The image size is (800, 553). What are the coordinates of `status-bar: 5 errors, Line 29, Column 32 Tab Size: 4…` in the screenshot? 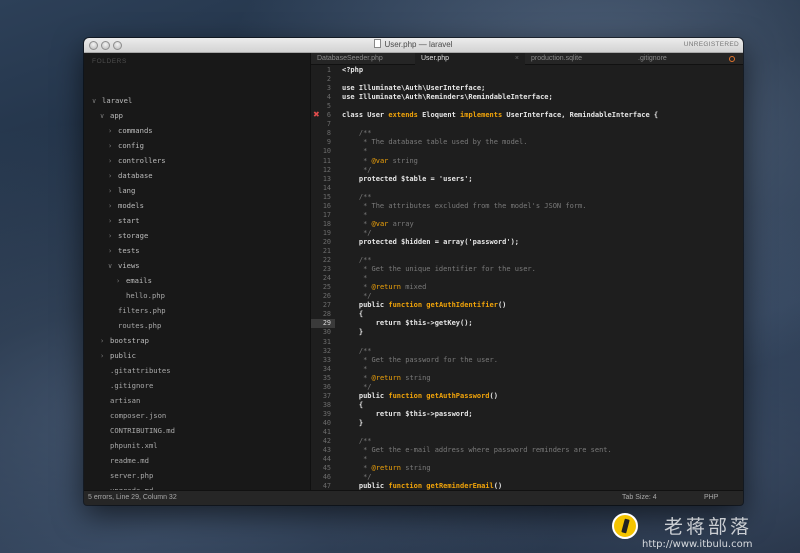 It's located at (413, 497).